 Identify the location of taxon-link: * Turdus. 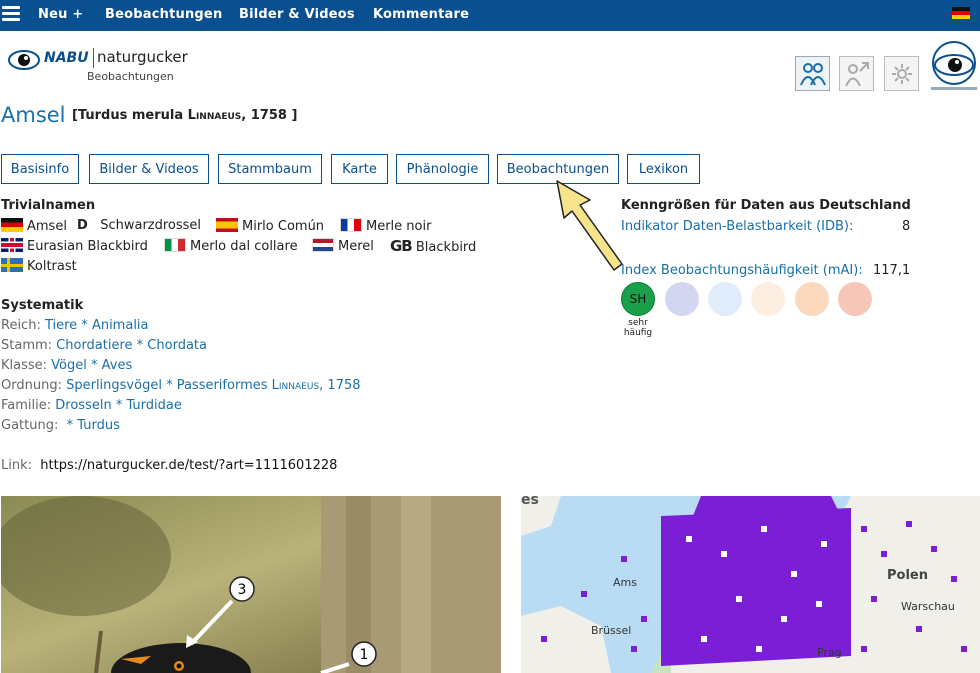
(91, 425).